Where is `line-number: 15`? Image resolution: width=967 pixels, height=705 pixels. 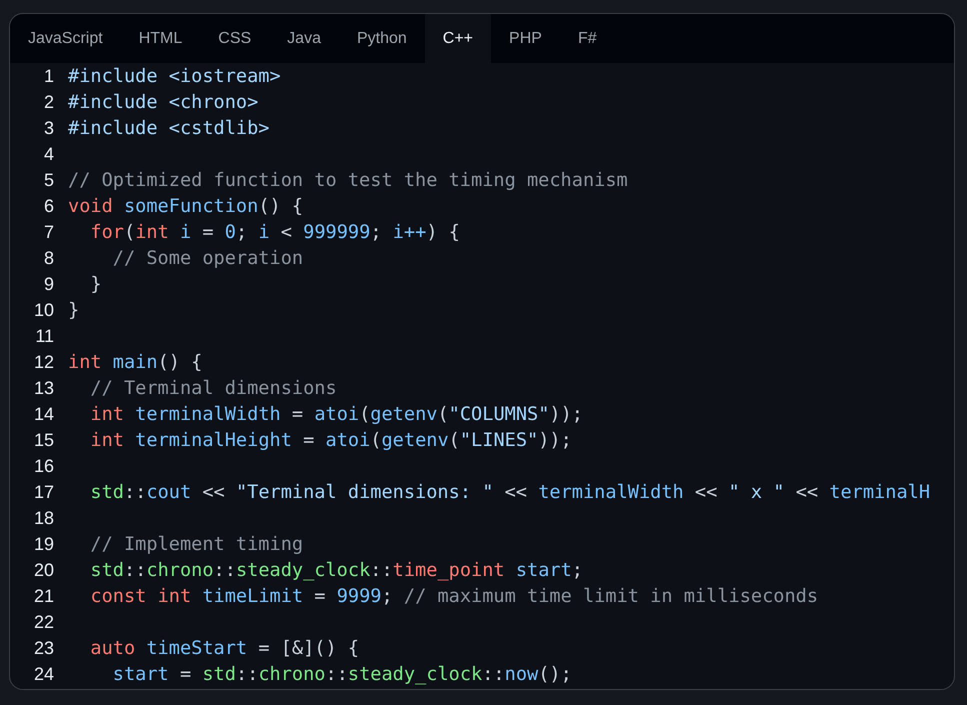
line-number: 15 is located at coordinates (43, 440).